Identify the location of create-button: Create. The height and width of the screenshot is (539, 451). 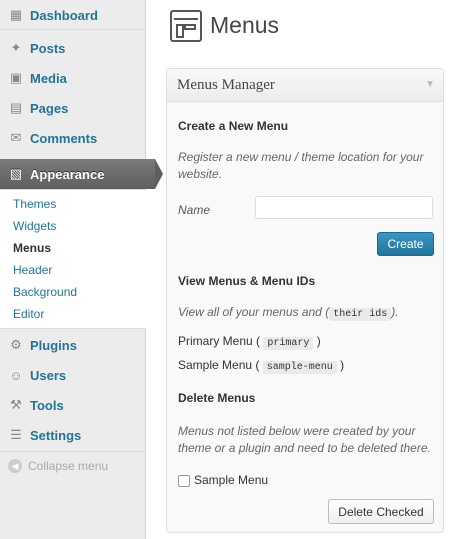
(405, 244).